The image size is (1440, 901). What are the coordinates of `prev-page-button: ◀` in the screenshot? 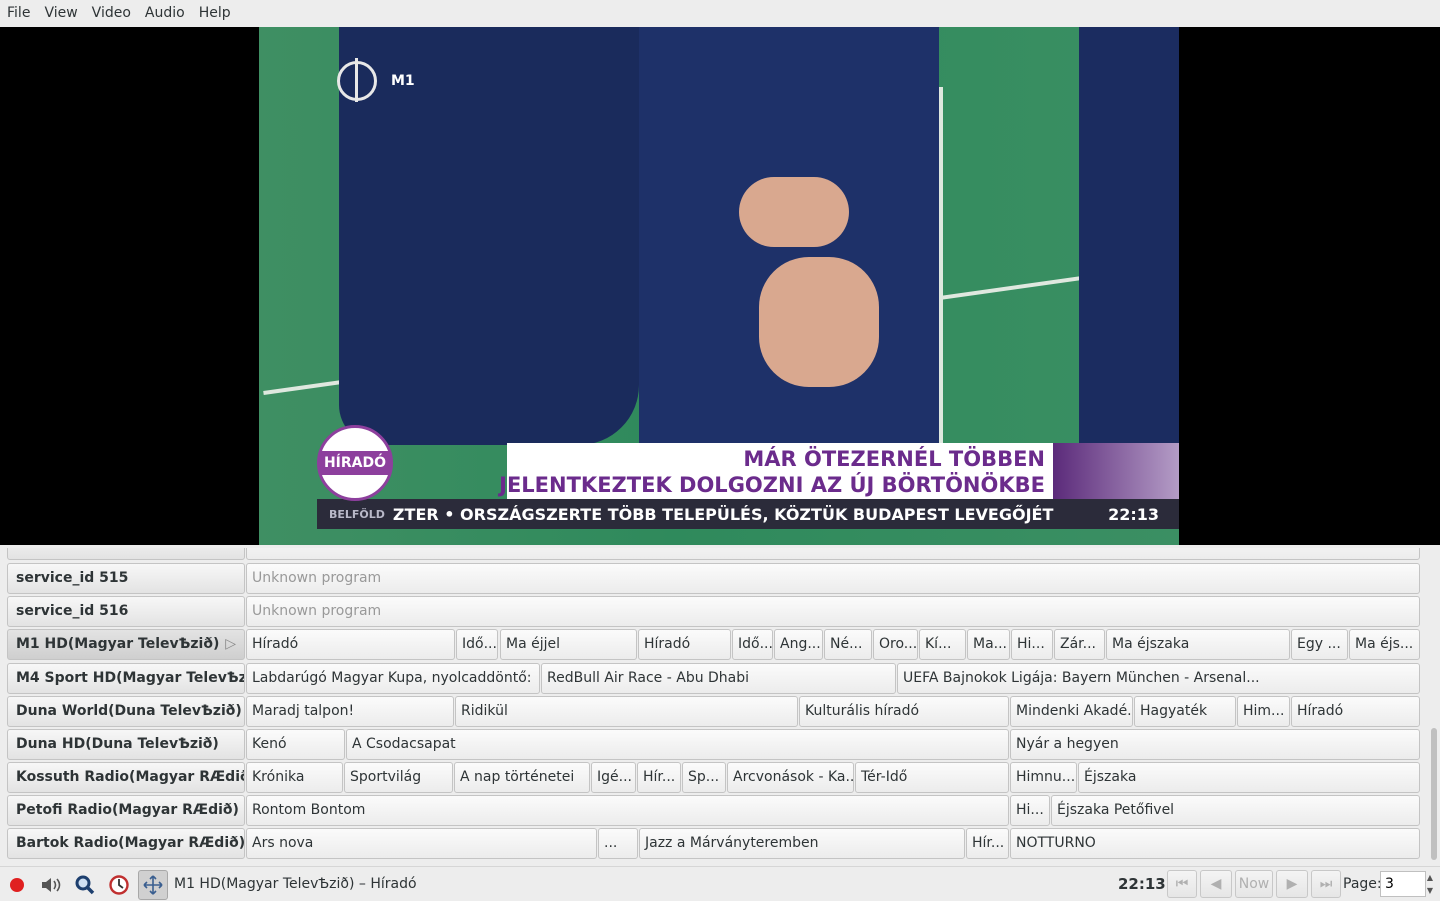 It's located at (1216, 884).